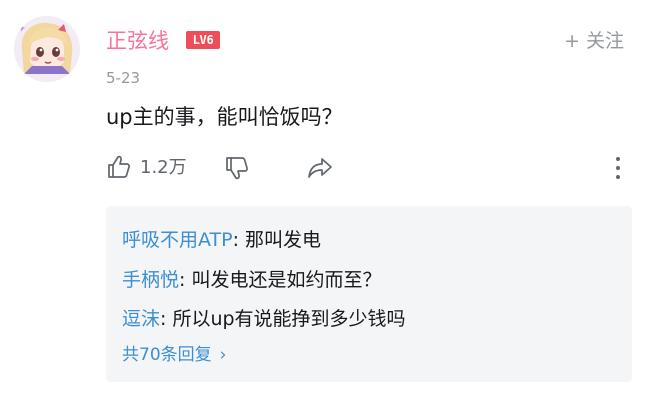 This screenshot has width=650, height=401. Describe the element at coordinates (320, 168) in the screenshot. I see `share-icon` at that location.